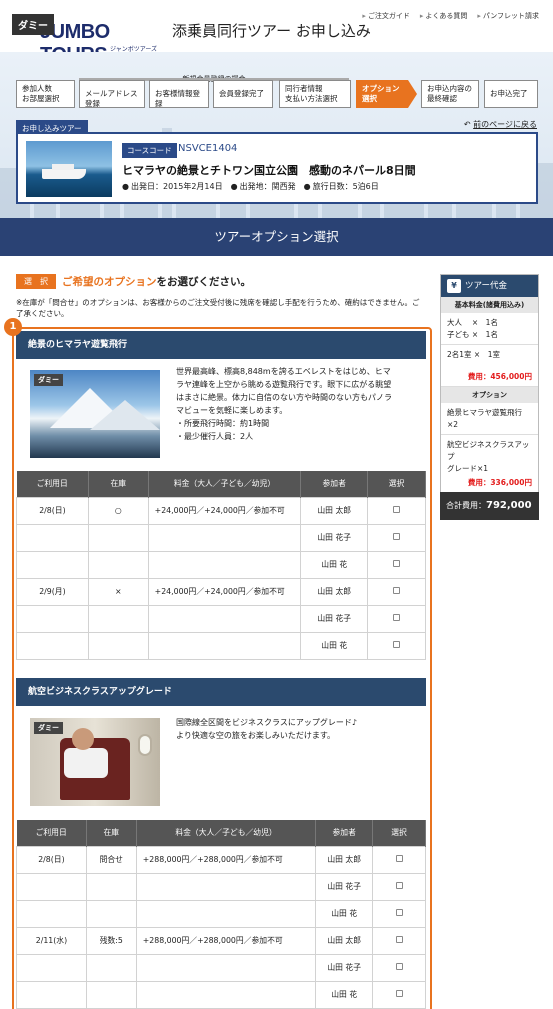  I want to click on desc-line: マビューを気軽に楽しめます。, so click(232, 410).